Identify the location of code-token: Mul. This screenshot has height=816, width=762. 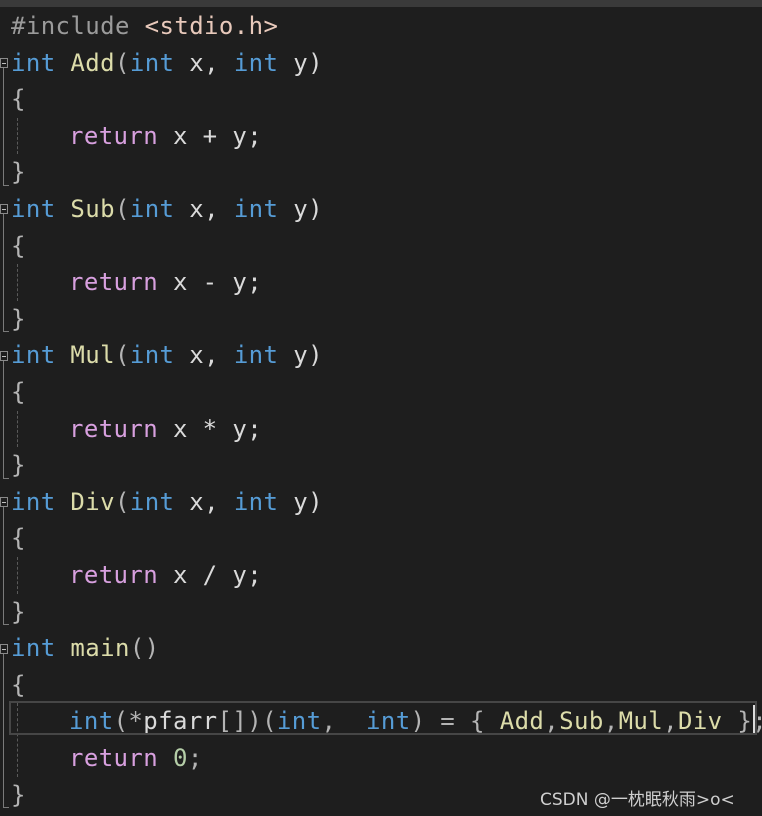
(92, 355).